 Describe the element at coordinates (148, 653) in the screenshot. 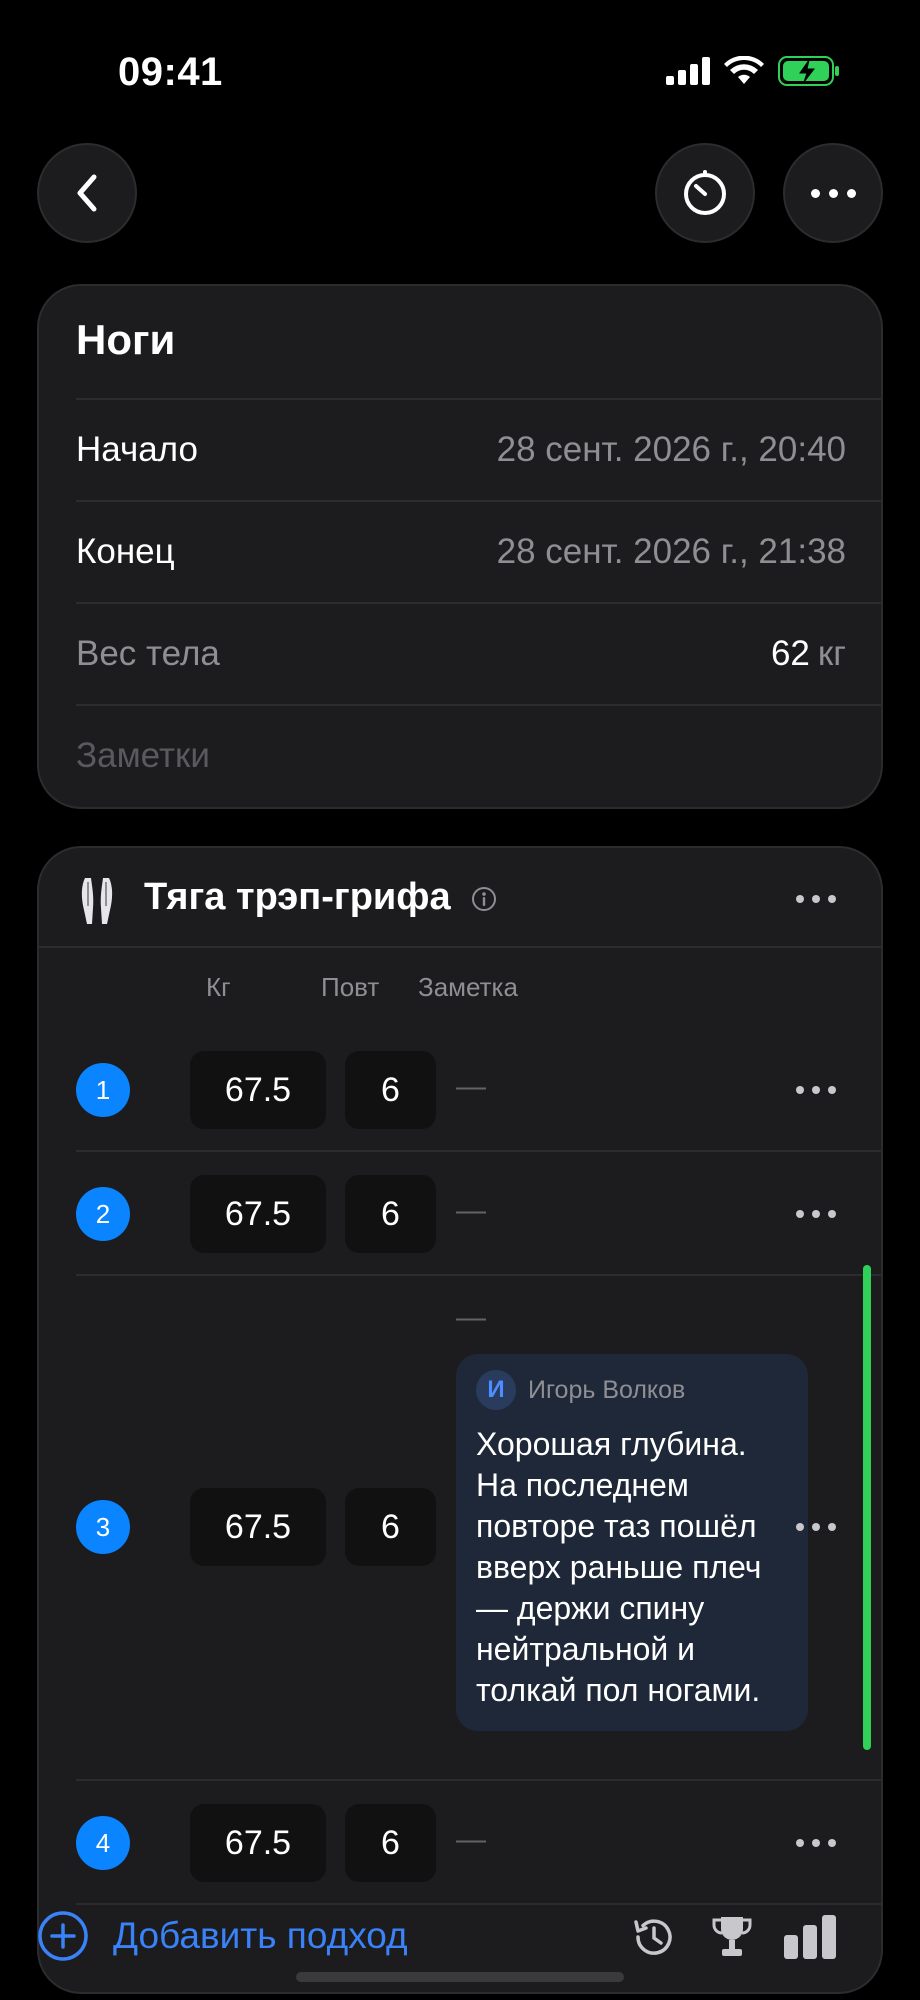

I see `bodyweight-label: Вес тела` at that location.